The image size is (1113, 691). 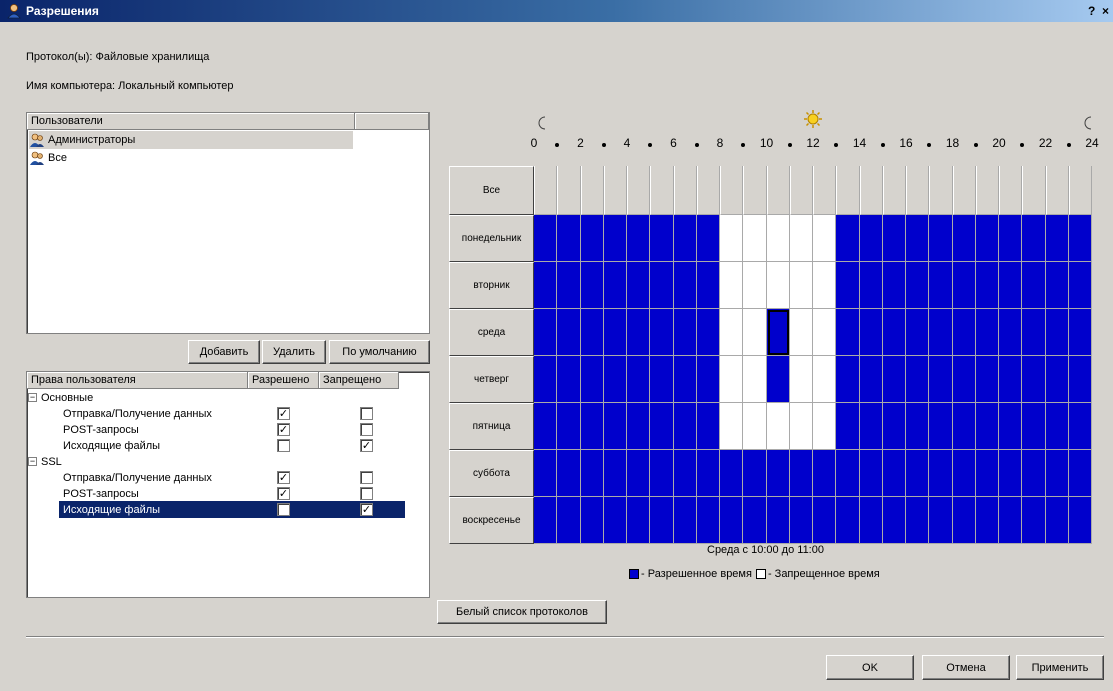 What do you see at coordinates (491, 285) in the screenshot?
I see `day-row-header: вторник` at bounding box center [491, 285].